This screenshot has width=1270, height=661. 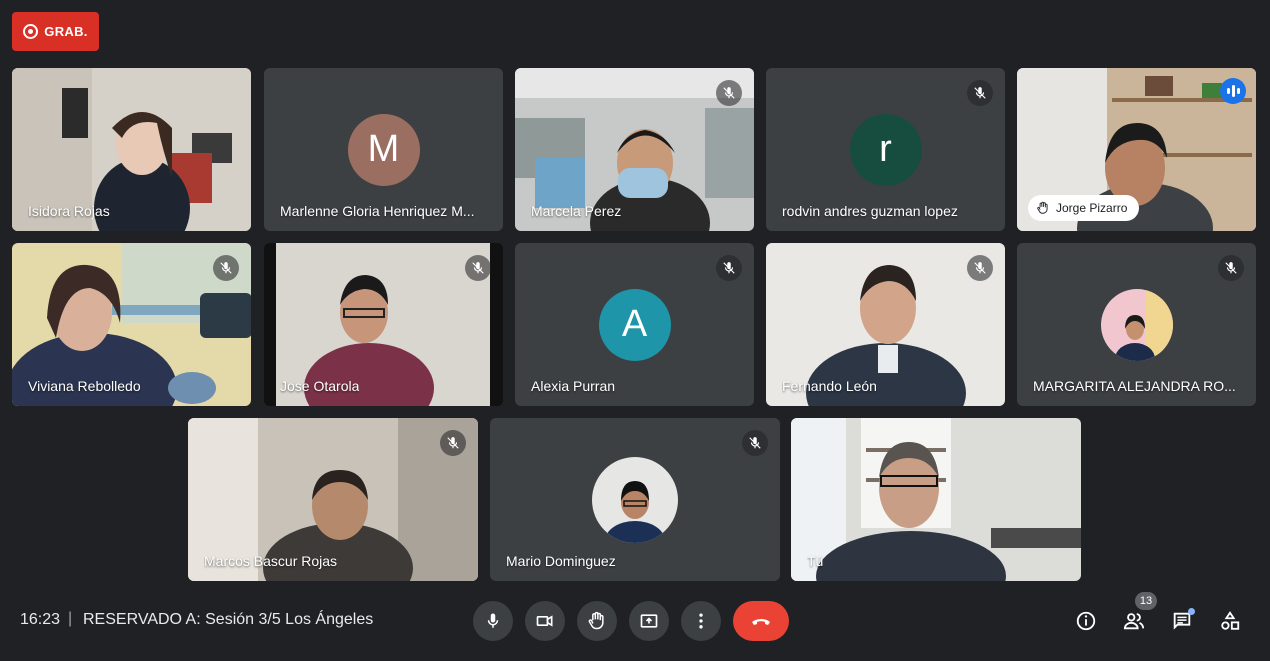 I want to click on participant-name: Jose Otarola, so click(x=320, y=386).